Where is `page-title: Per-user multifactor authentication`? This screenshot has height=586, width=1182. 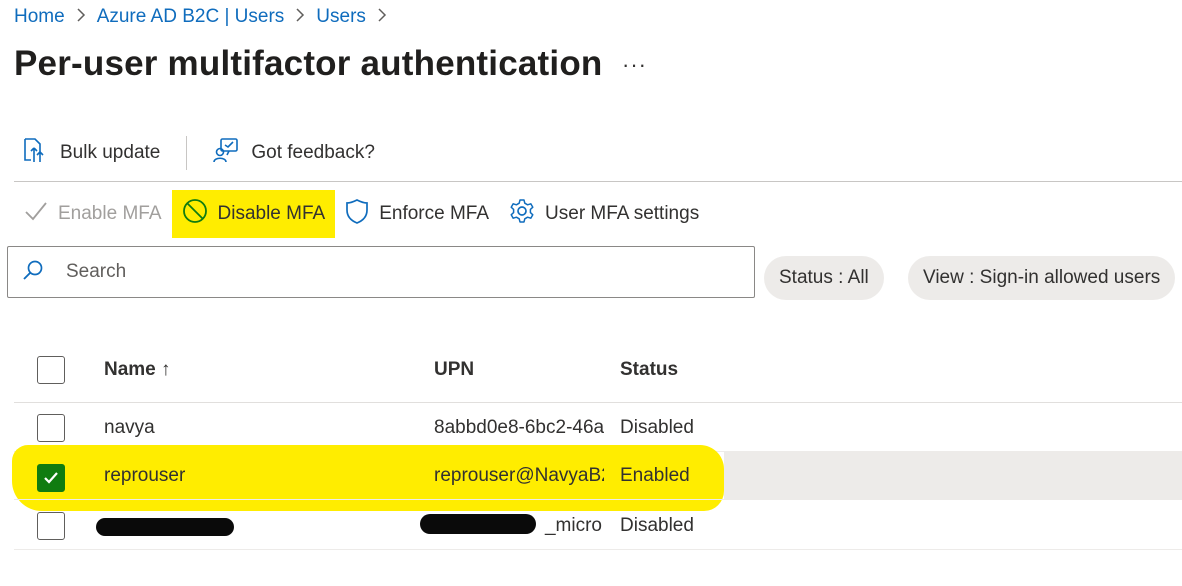 page-title: Per-user multifactor authentication is located at coordinates (308, 63).